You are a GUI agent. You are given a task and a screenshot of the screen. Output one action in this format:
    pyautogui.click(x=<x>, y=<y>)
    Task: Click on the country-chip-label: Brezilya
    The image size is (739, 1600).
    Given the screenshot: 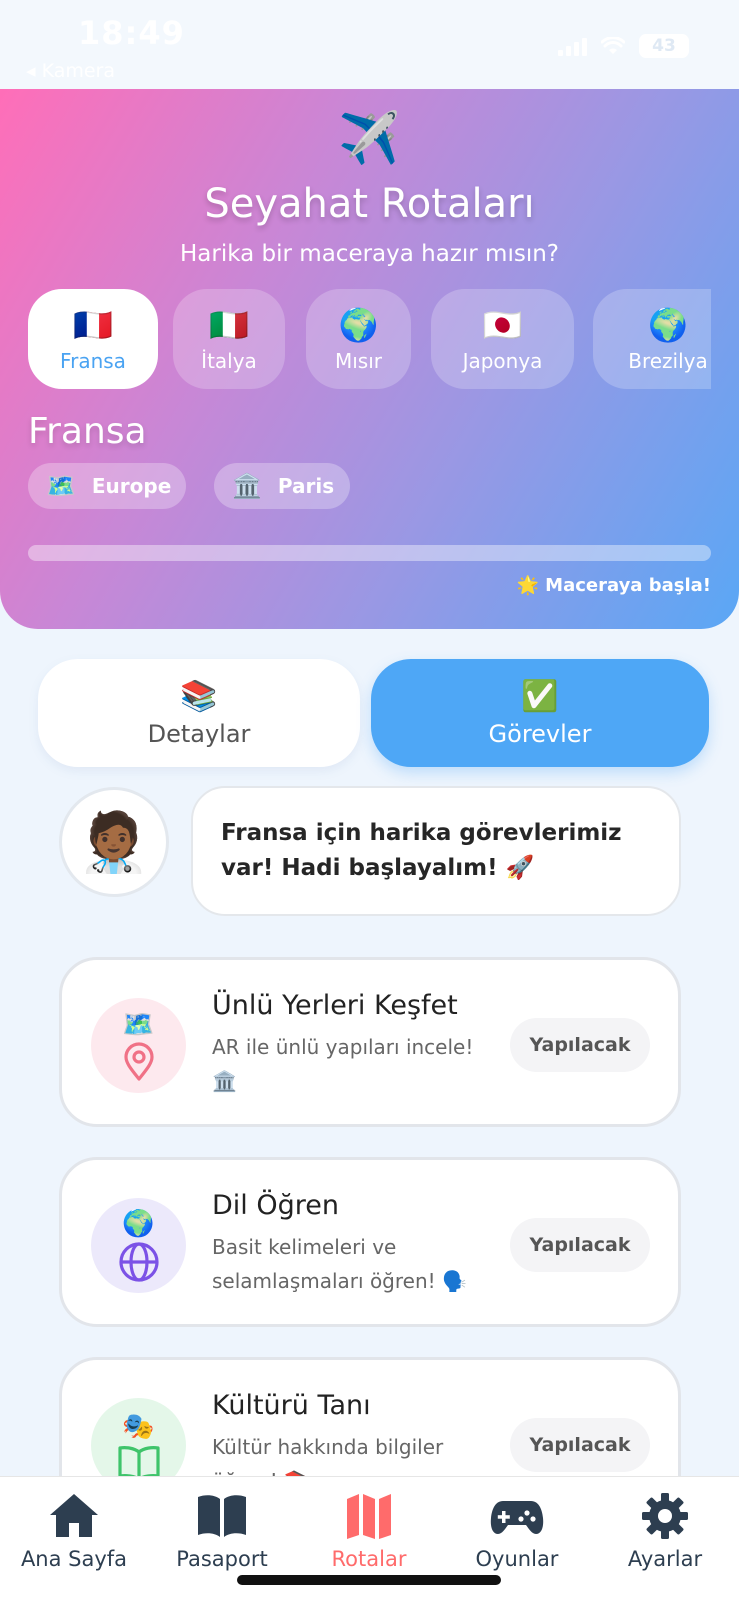 What is the action you would take?
    pyautogui.click(x=668, y=361)
    